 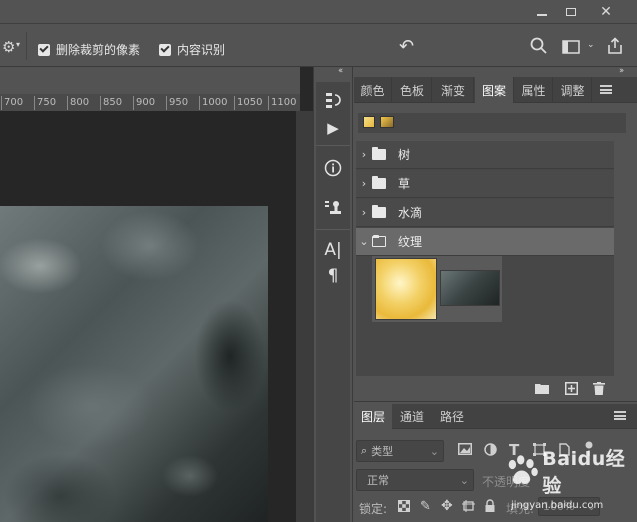 I want to click on ruler-tick: 850, so click(x=111, y=103).